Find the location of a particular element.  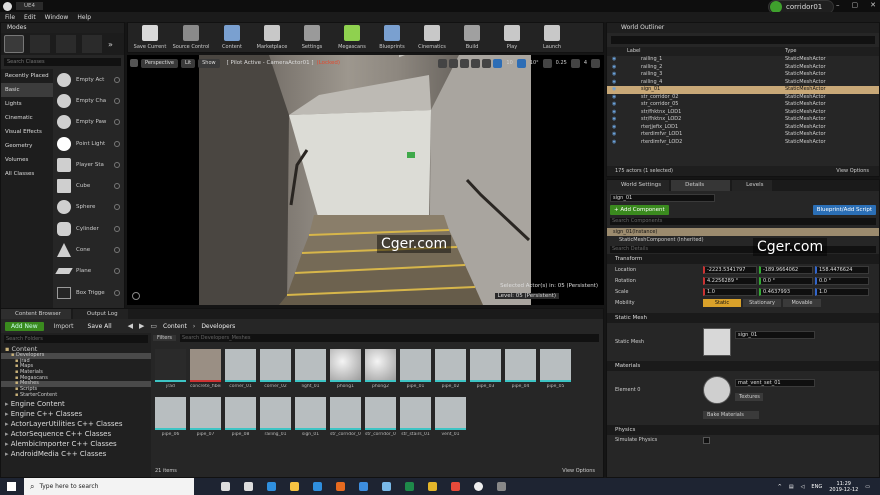

category-basic: Basic is located at coordinates (27, 90).